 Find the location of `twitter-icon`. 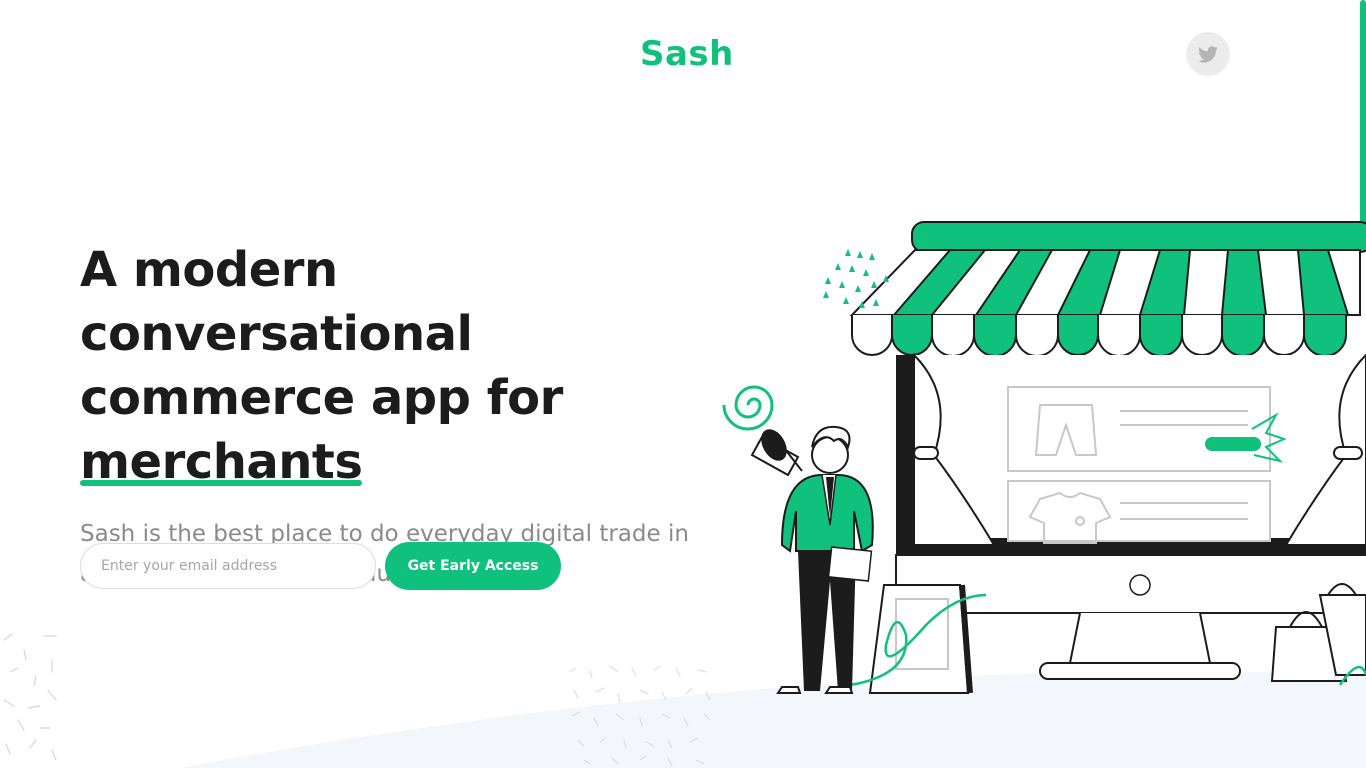

twitter-icon is located at coordinates (1208, 54).